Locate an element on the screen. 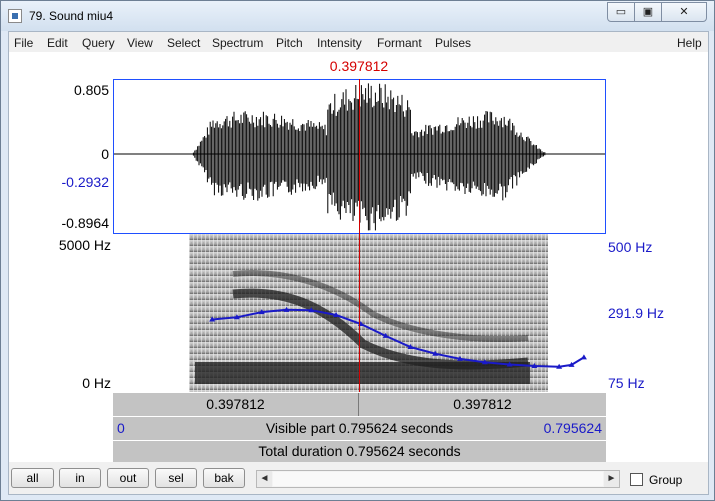 Image resolution: width=715 pixels, height=501 pixels. cursor-line is located at coordinates (359, 235).